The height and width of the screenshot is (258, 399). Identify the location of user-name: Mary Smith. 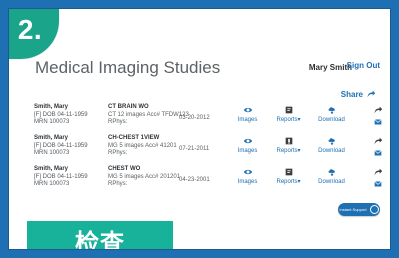
(330, 67).